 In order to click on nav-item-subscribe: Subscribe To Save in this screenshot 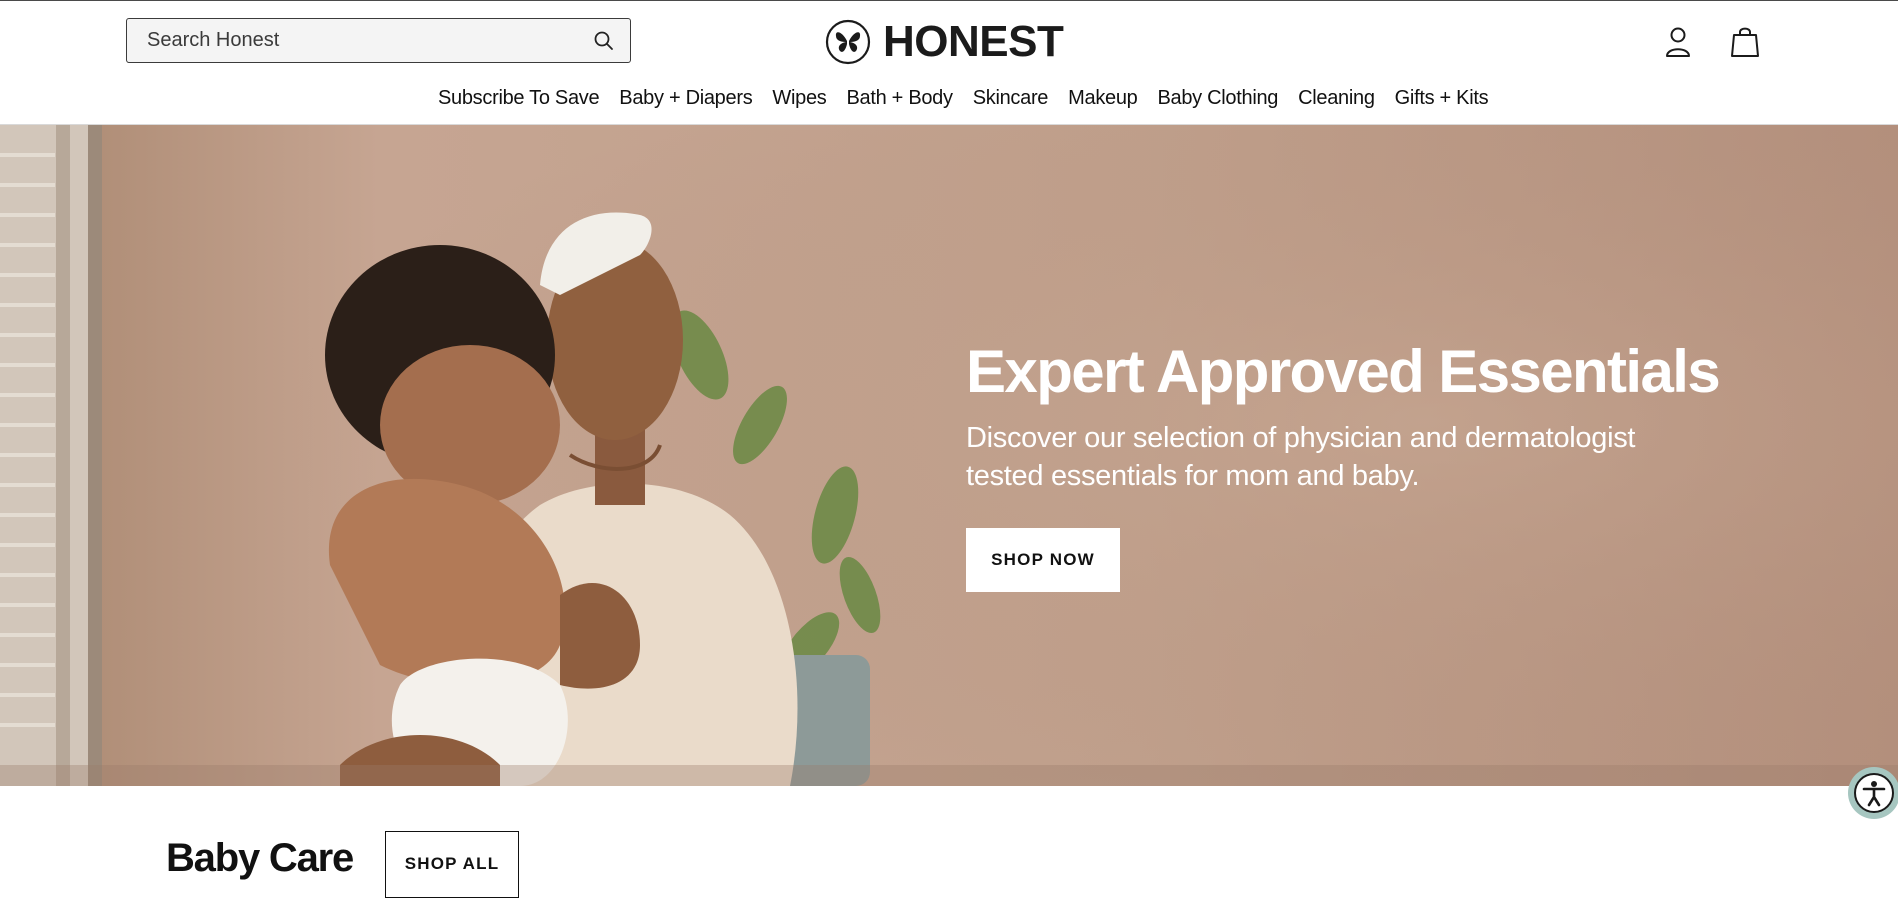, I will do `click(519, 98)`.